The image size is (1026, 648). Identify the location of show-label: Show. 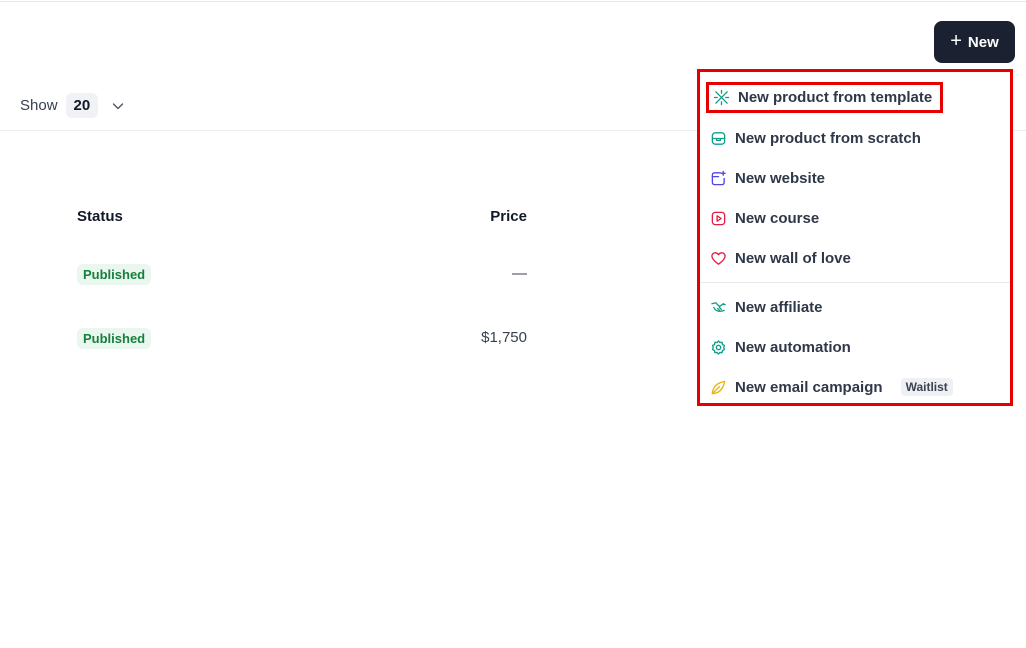
(39, 105).